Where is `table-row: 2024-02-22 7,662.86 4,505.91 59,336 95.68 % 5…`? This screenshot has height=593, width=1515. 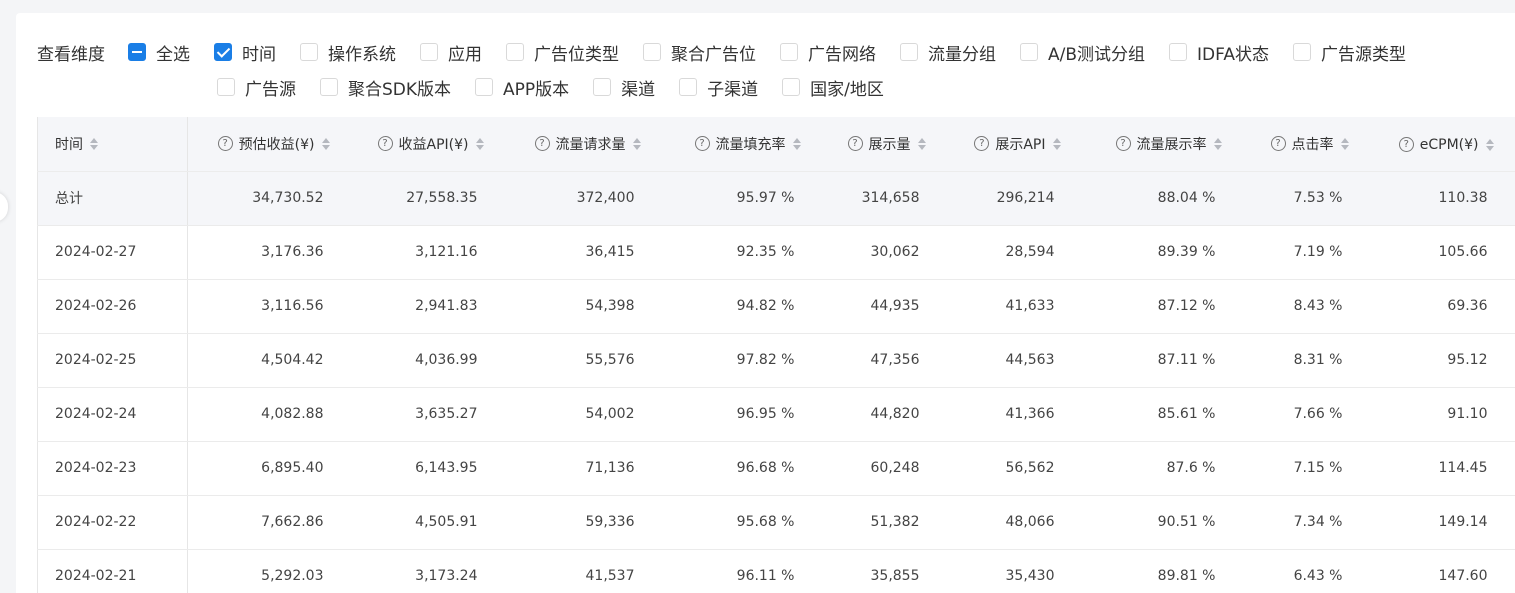 table-row: 2024-02-22 7,662.86 4,505.91 59,336 95.68 % 5… is located at coordinates (776, 522).